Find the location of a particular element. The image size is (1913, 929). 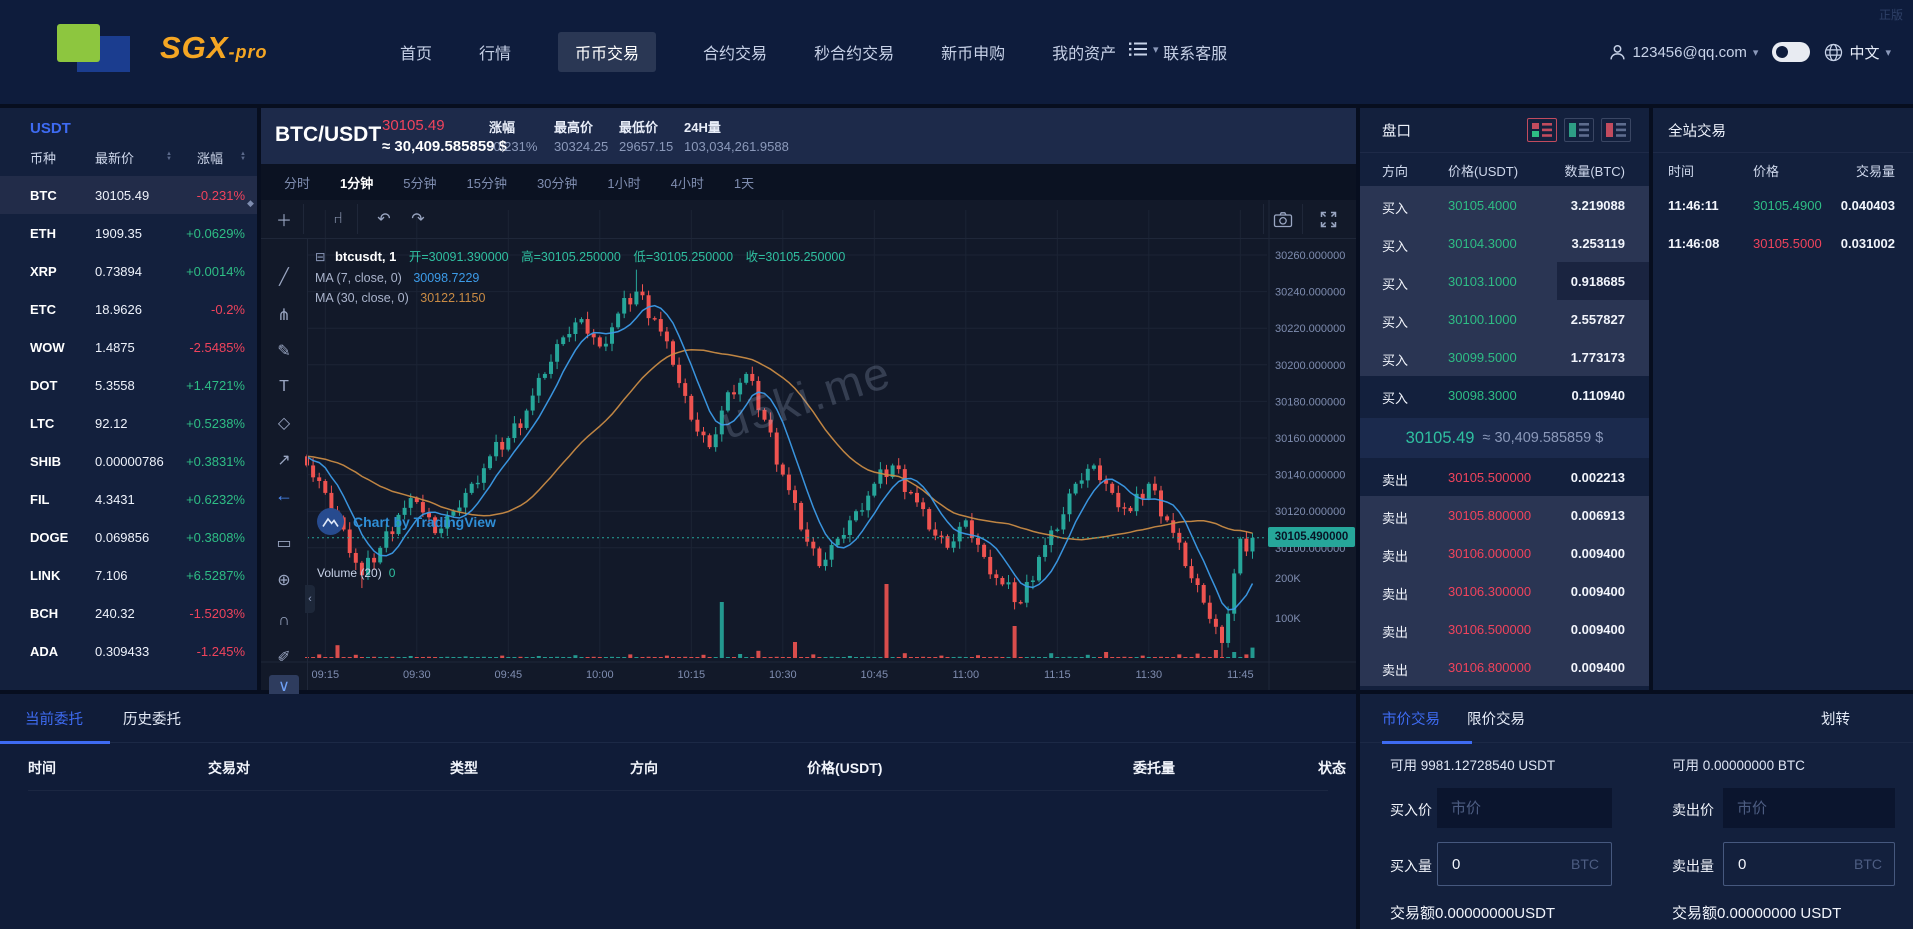

orders-col-3: 方向 is located at coordinates (644, 768).